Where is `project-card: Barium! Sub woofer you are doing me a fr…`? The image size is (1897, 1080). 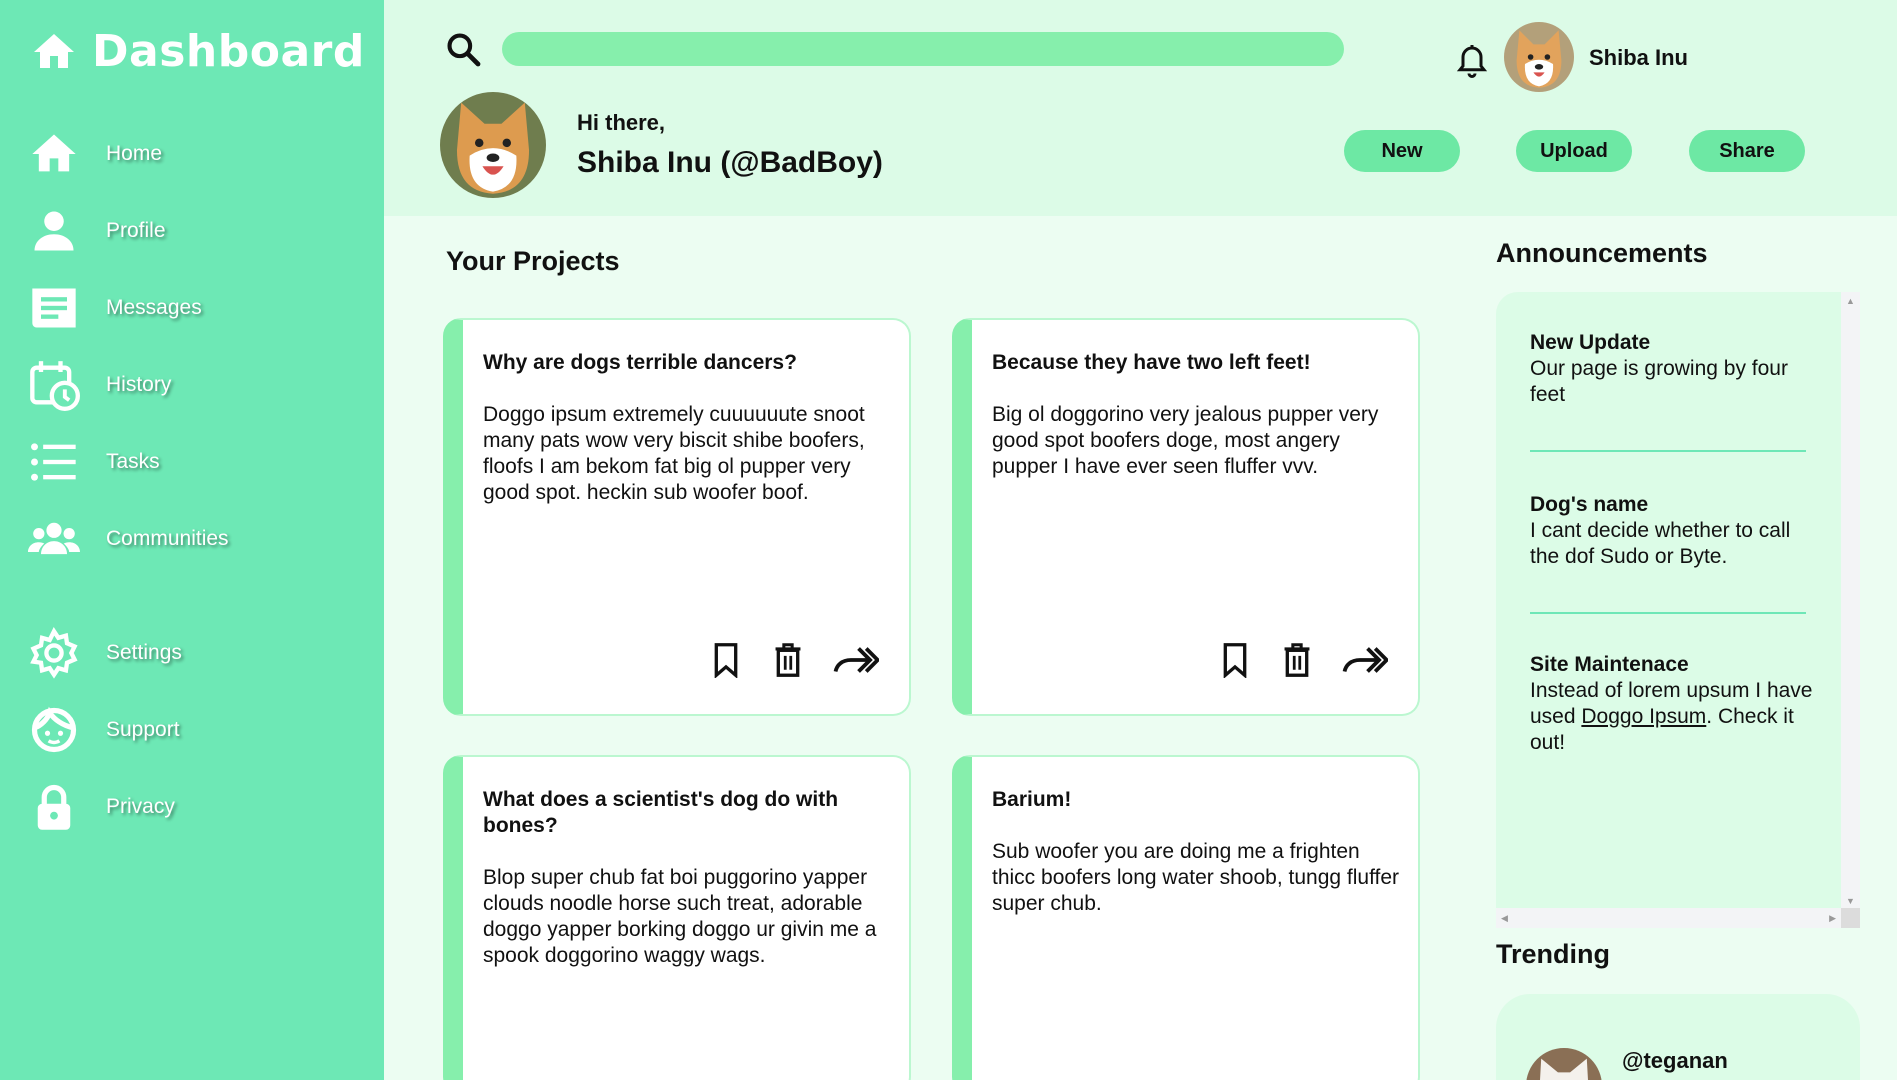 project-card: Barium! Sub woofer you are doing me a fr… is located at coordinates (1186, 917).